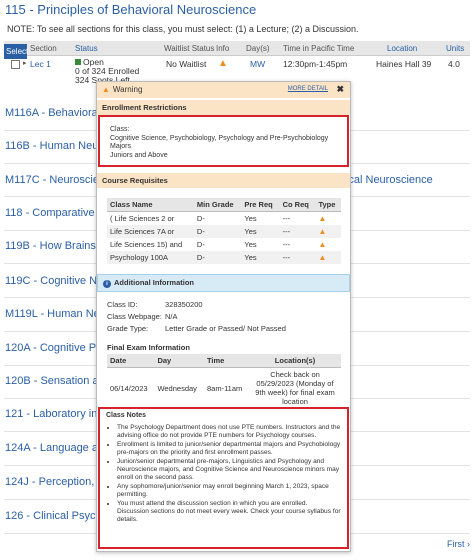 Image resolution: width=474 pixels, height=560 pixels. I want to click on req-class-name: Life Sciences 15) and, so click(146, 244).